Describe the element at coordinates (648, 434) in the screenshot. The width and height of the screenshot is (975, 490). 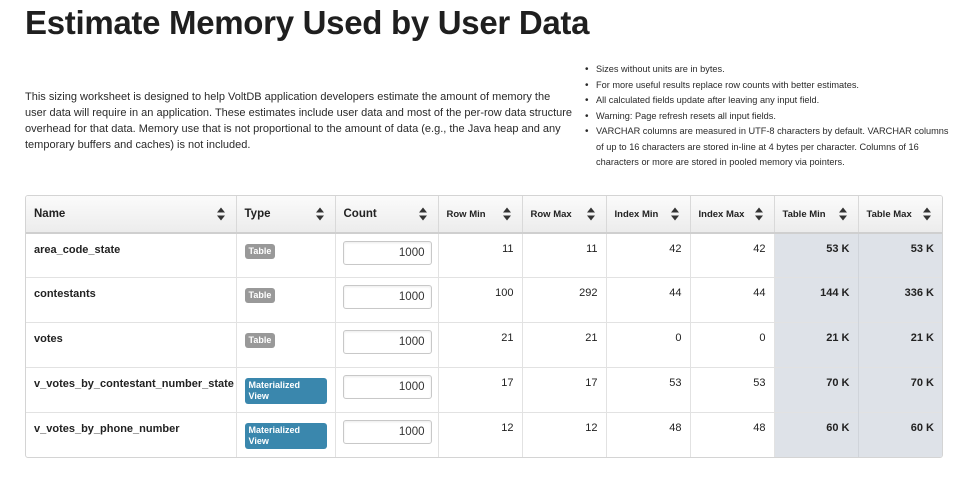
I see `index-min-value: 48` at that location.